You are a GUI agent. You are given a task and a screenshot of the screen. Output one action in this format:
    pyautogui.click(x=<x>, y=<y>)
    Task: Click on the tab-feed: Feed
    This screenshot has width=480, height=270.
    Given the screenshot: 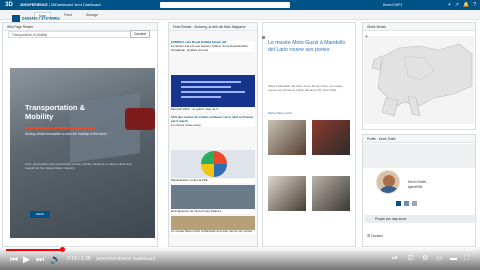 What is the action you would take?
    pyautogui.click(x=68, y=15)
    